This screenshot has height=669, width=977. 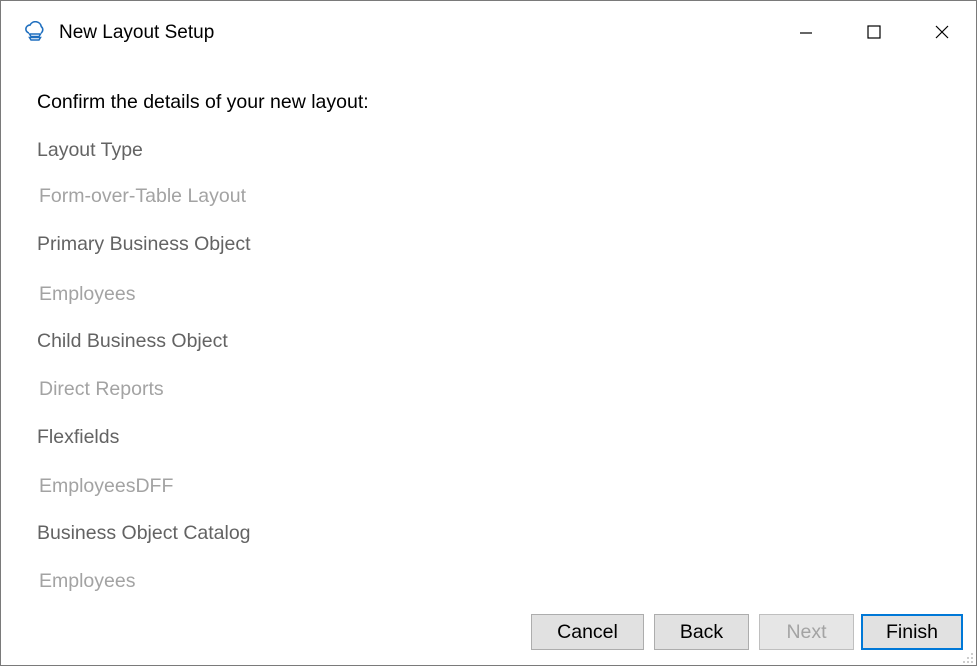 I want to click on close-button, so click(x=942, y=32).